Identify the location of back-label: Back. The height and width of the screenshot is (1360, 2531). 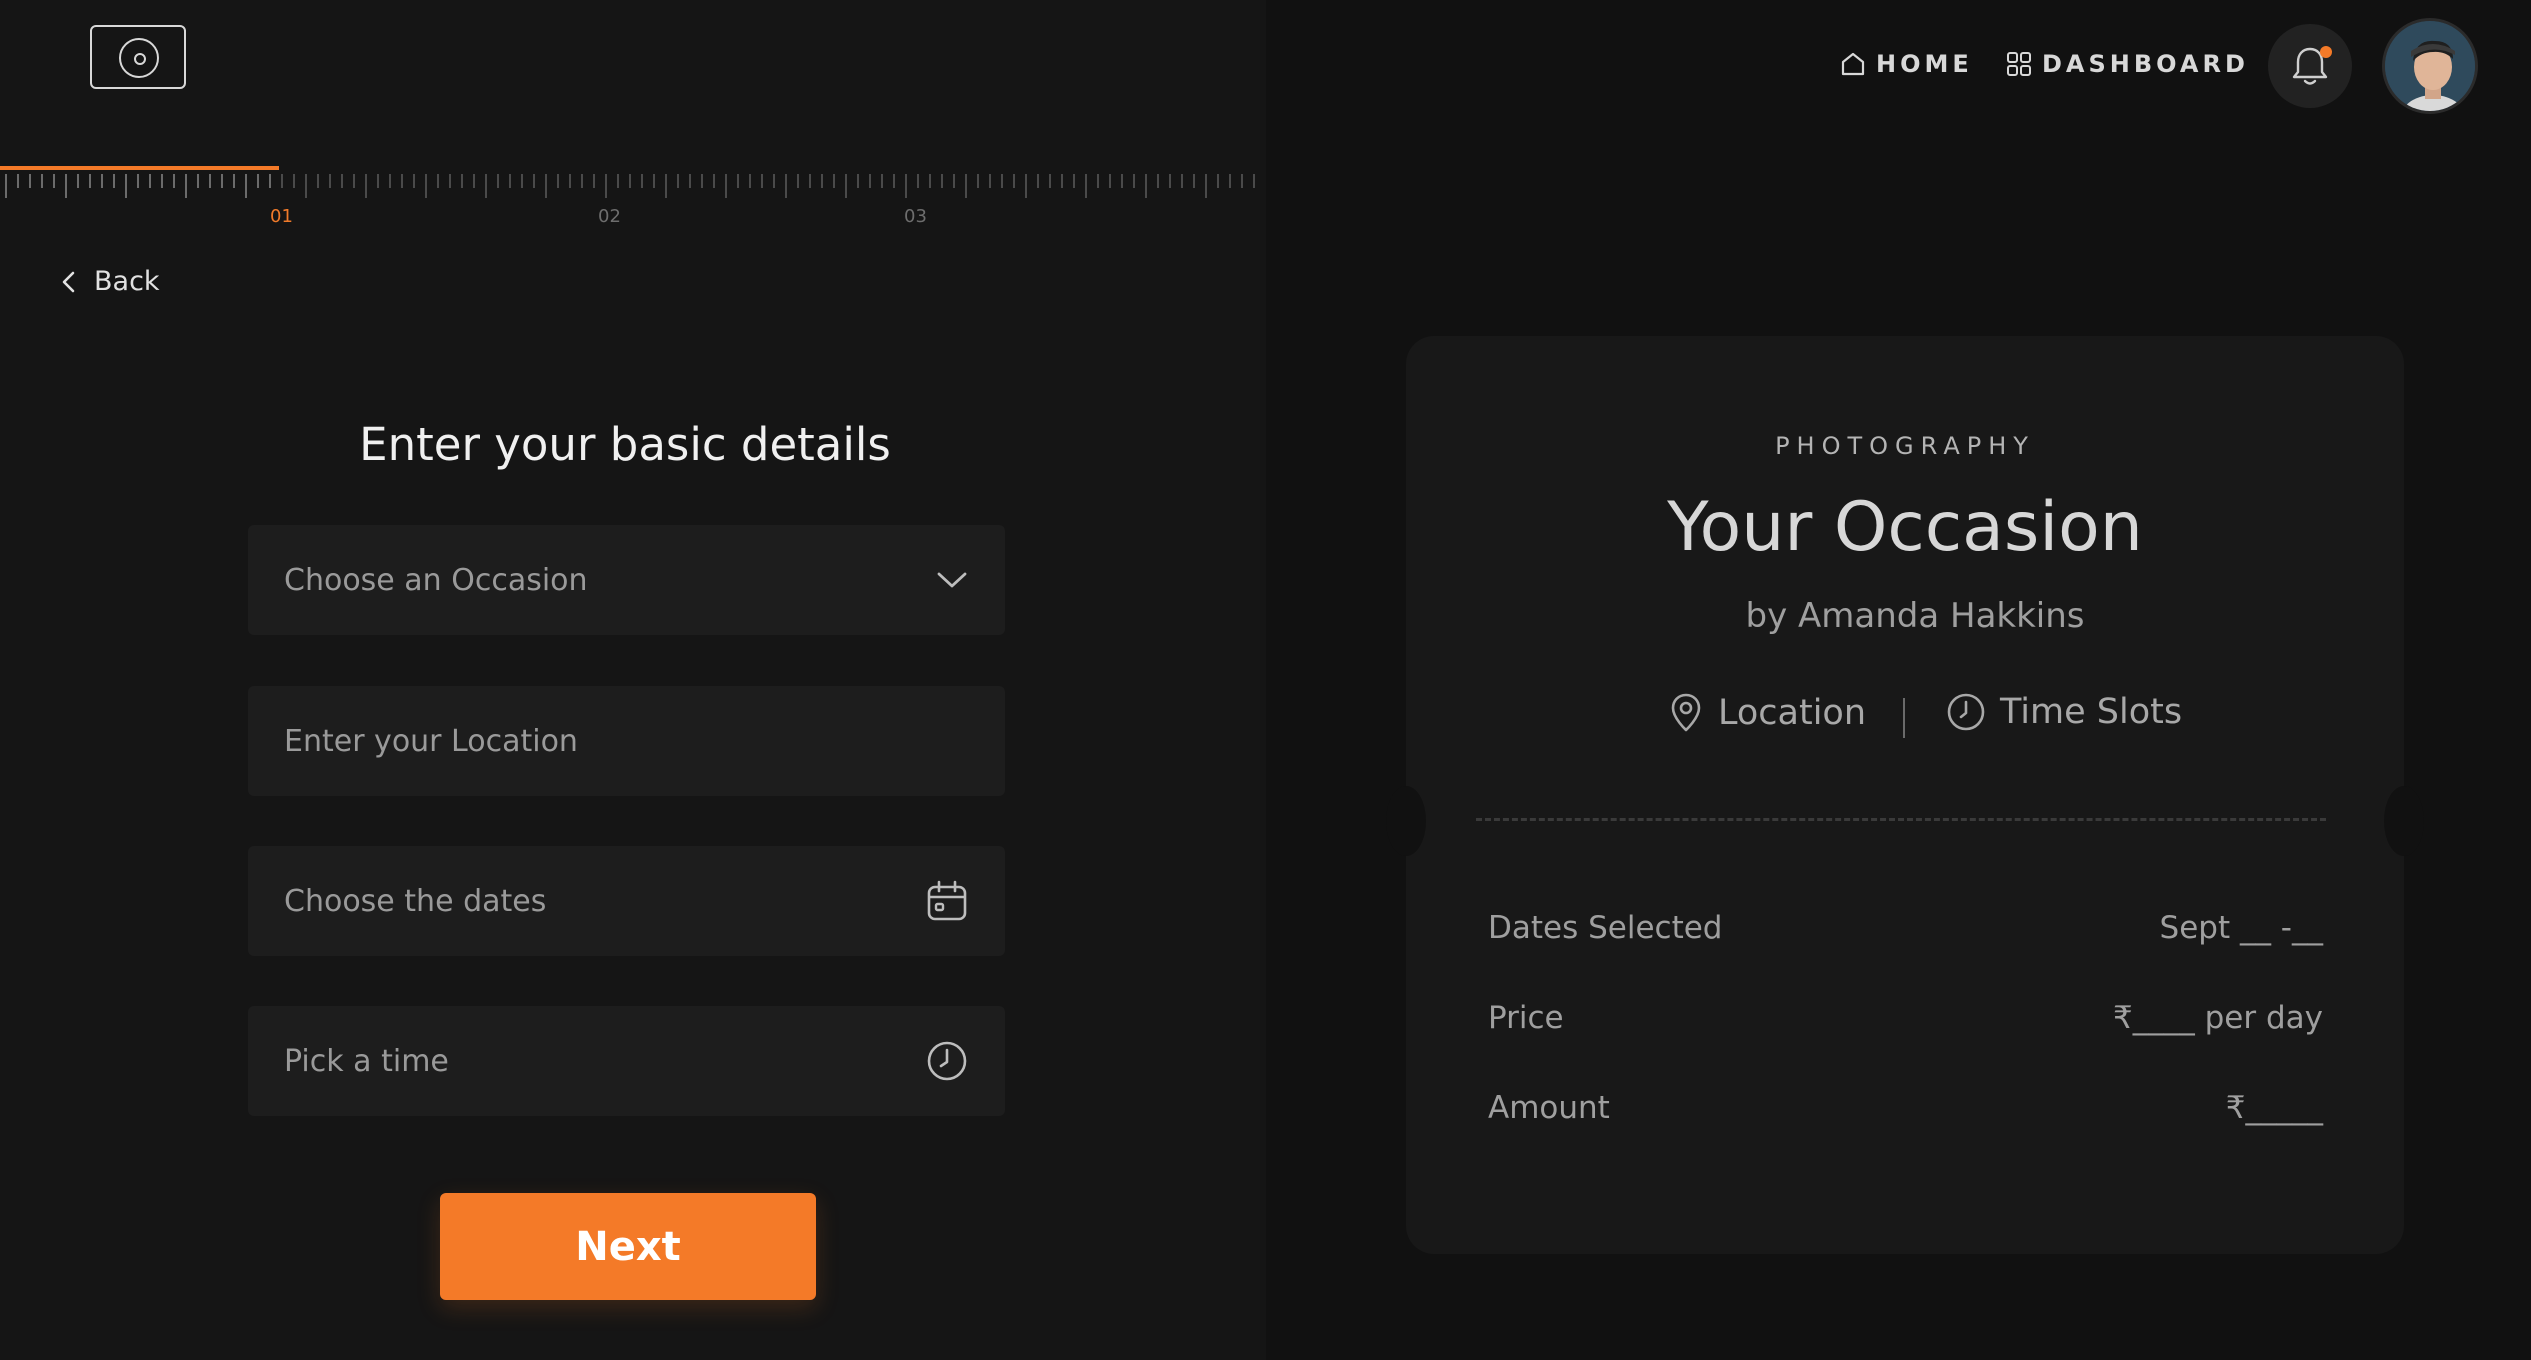
(127, 281).